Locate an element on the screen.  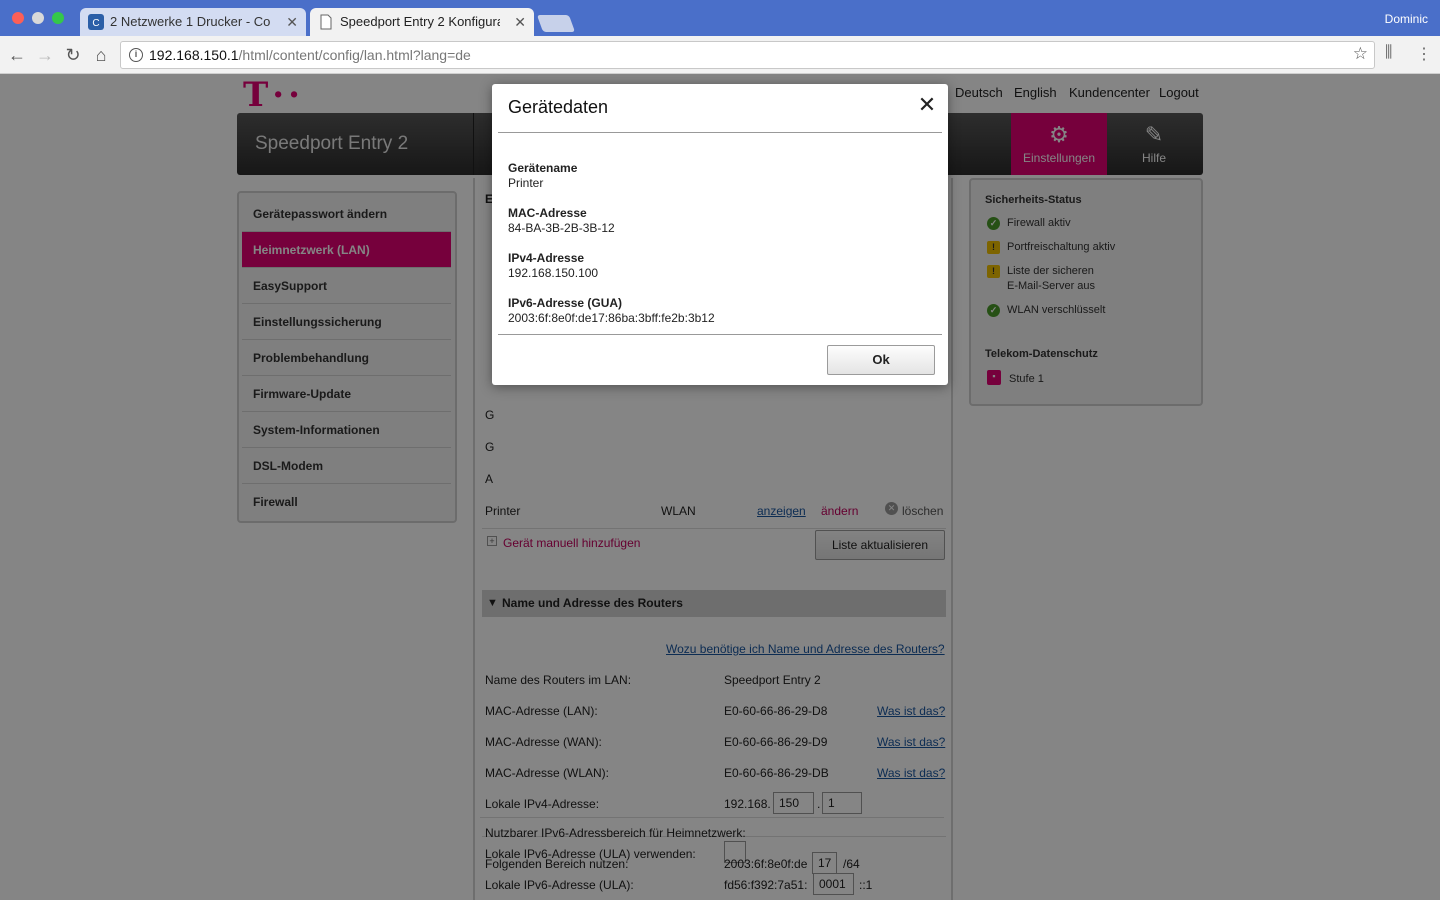
bookmark-star-icon: ☆ is located at coordinates (1360, 54).